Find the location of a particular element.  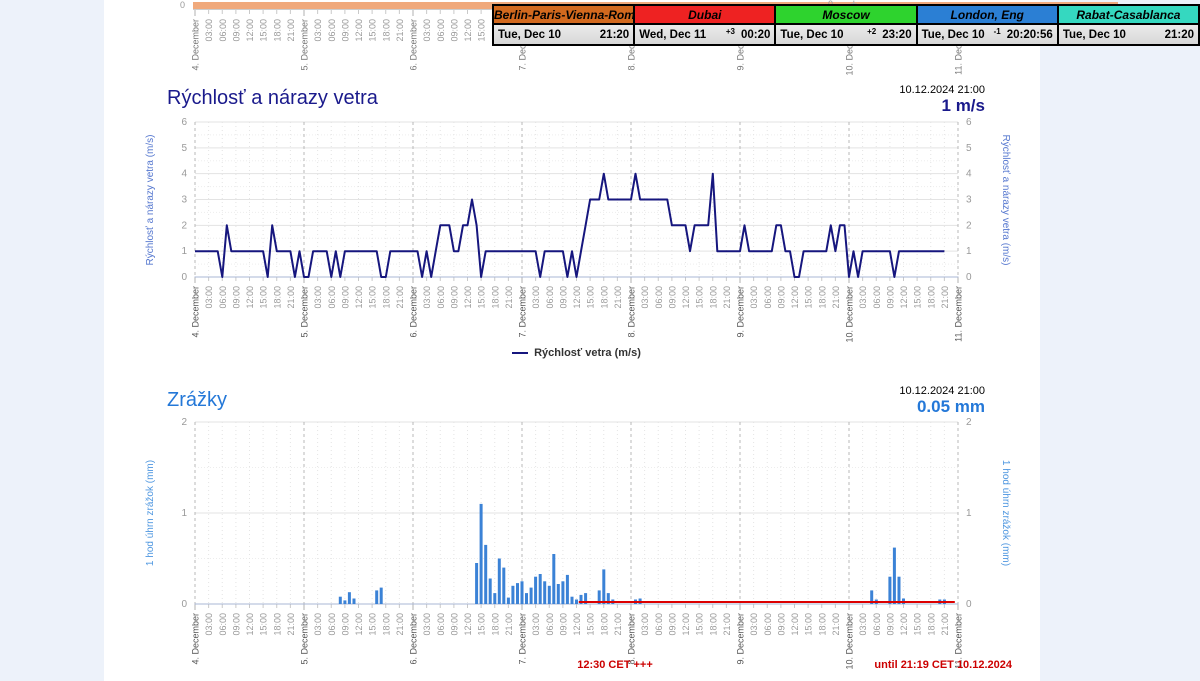

clock-time: 20:20:56 is located at coordinates (1029, 34).